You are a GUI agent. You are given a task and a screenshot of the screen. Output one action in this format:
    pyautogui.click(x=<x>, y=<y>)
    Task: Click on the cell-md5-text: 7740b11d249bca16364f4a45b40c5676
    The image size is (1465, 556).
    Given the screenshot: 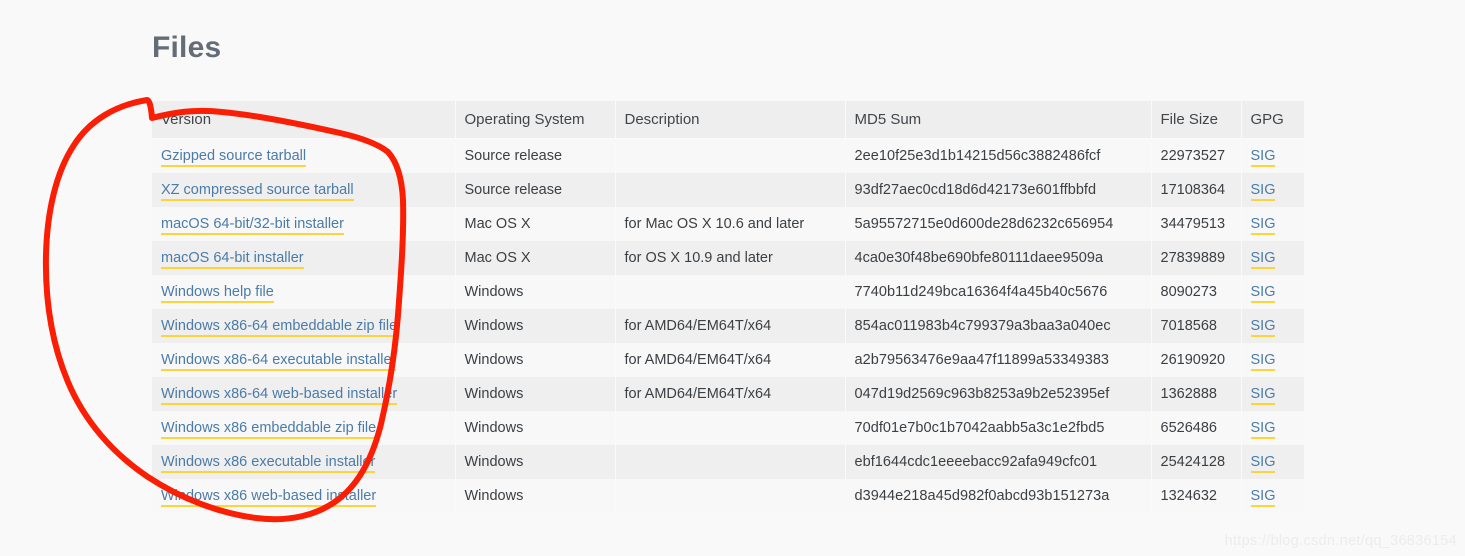 What is the action you would take?
    pyautogui.click(x=981, y=292)
    